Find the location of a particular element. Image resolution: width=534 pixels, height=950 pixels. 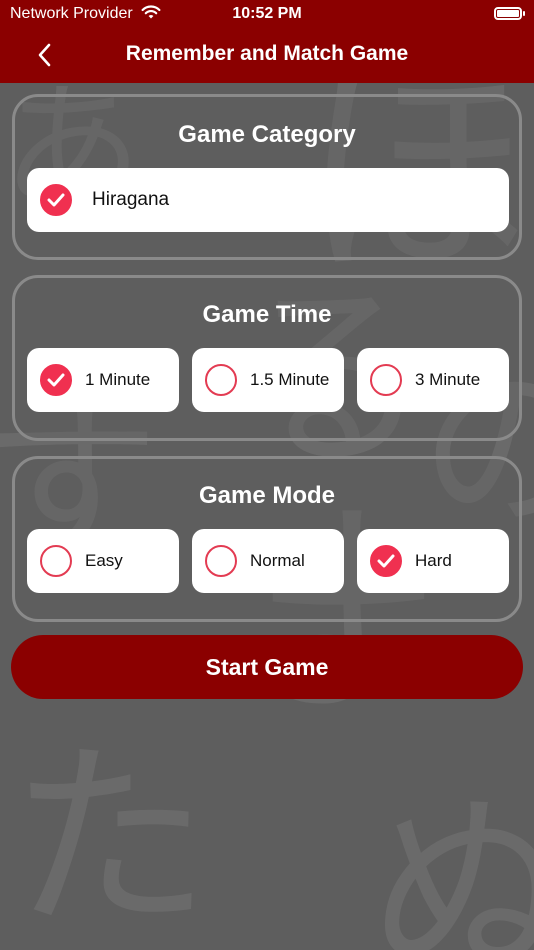

page-title: Remember and Match Game is located at coordinates (267, 53).